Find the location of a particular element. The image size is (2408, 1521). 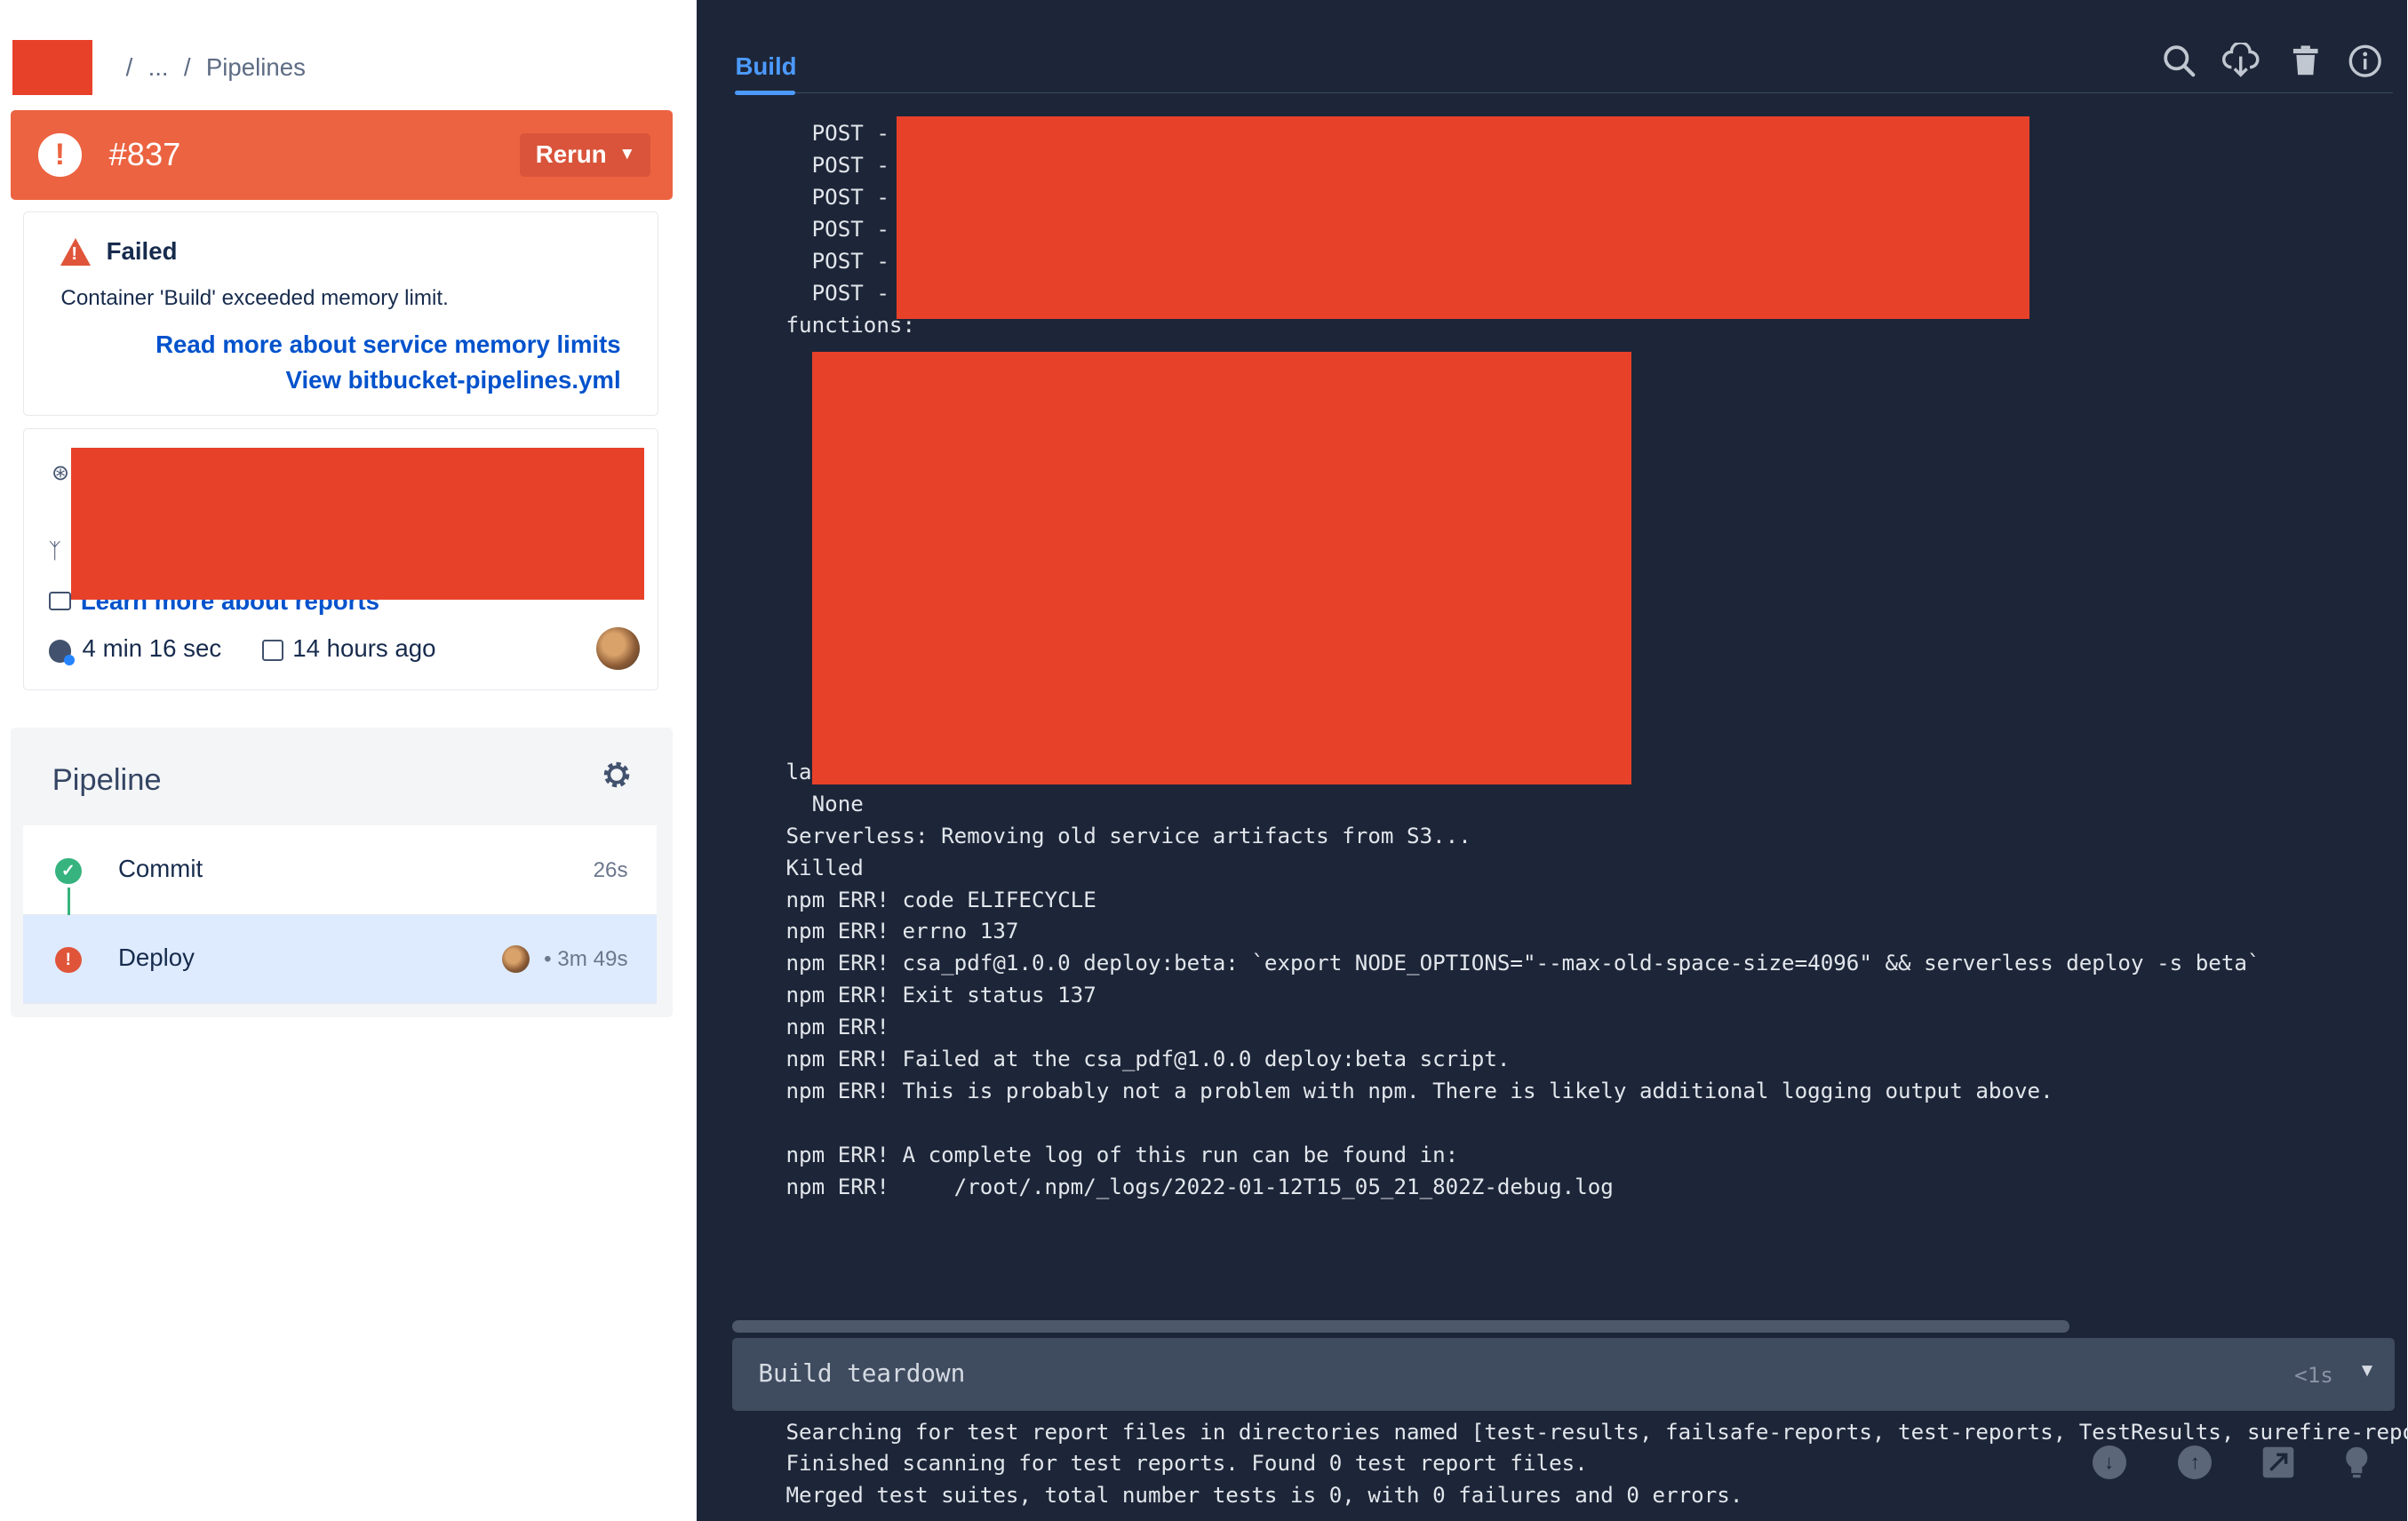

rerun-label: Rerun is located at coordinates (571, 154).